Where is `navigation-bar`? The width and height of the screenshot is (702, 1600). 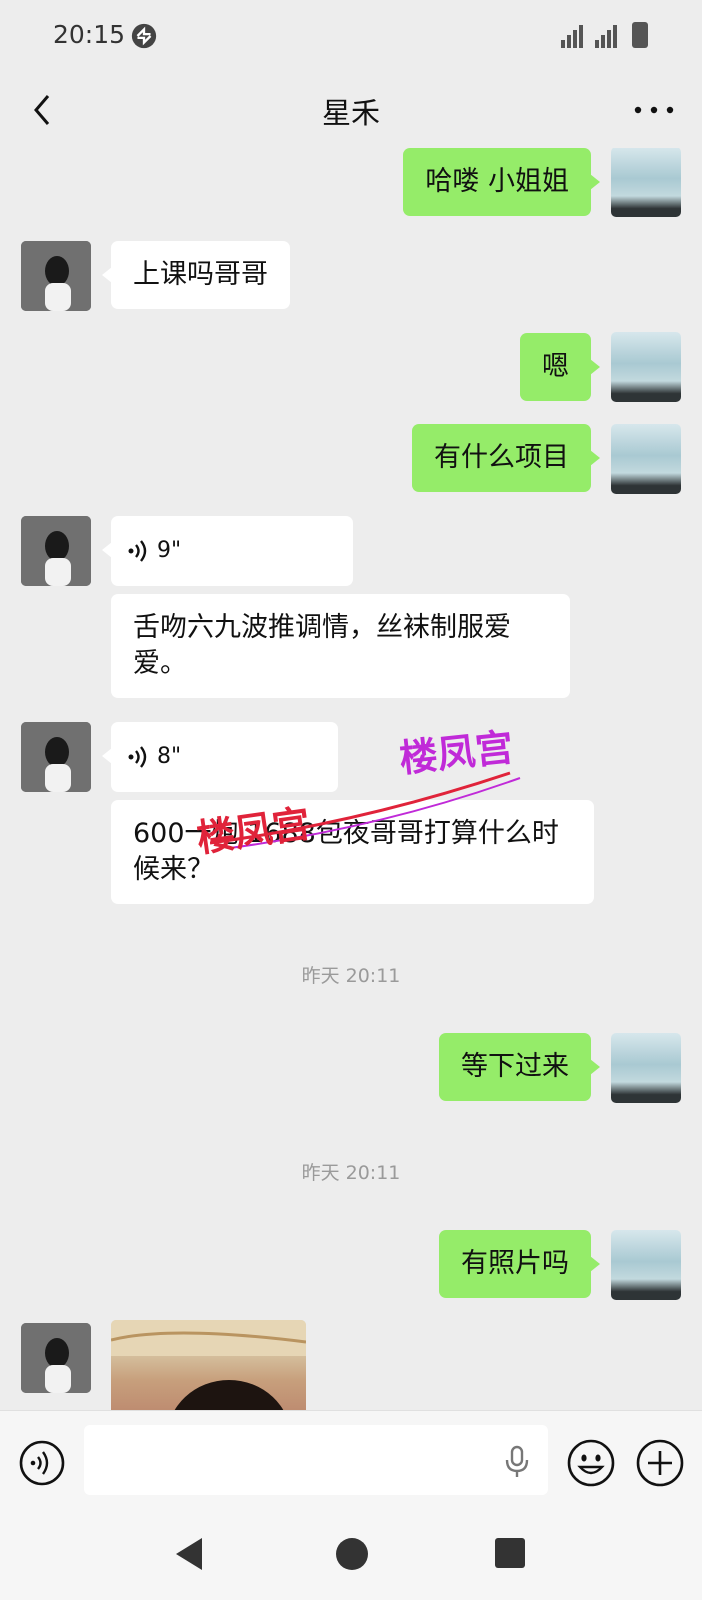 navigation-bar is located at coordinates (351, 1558).